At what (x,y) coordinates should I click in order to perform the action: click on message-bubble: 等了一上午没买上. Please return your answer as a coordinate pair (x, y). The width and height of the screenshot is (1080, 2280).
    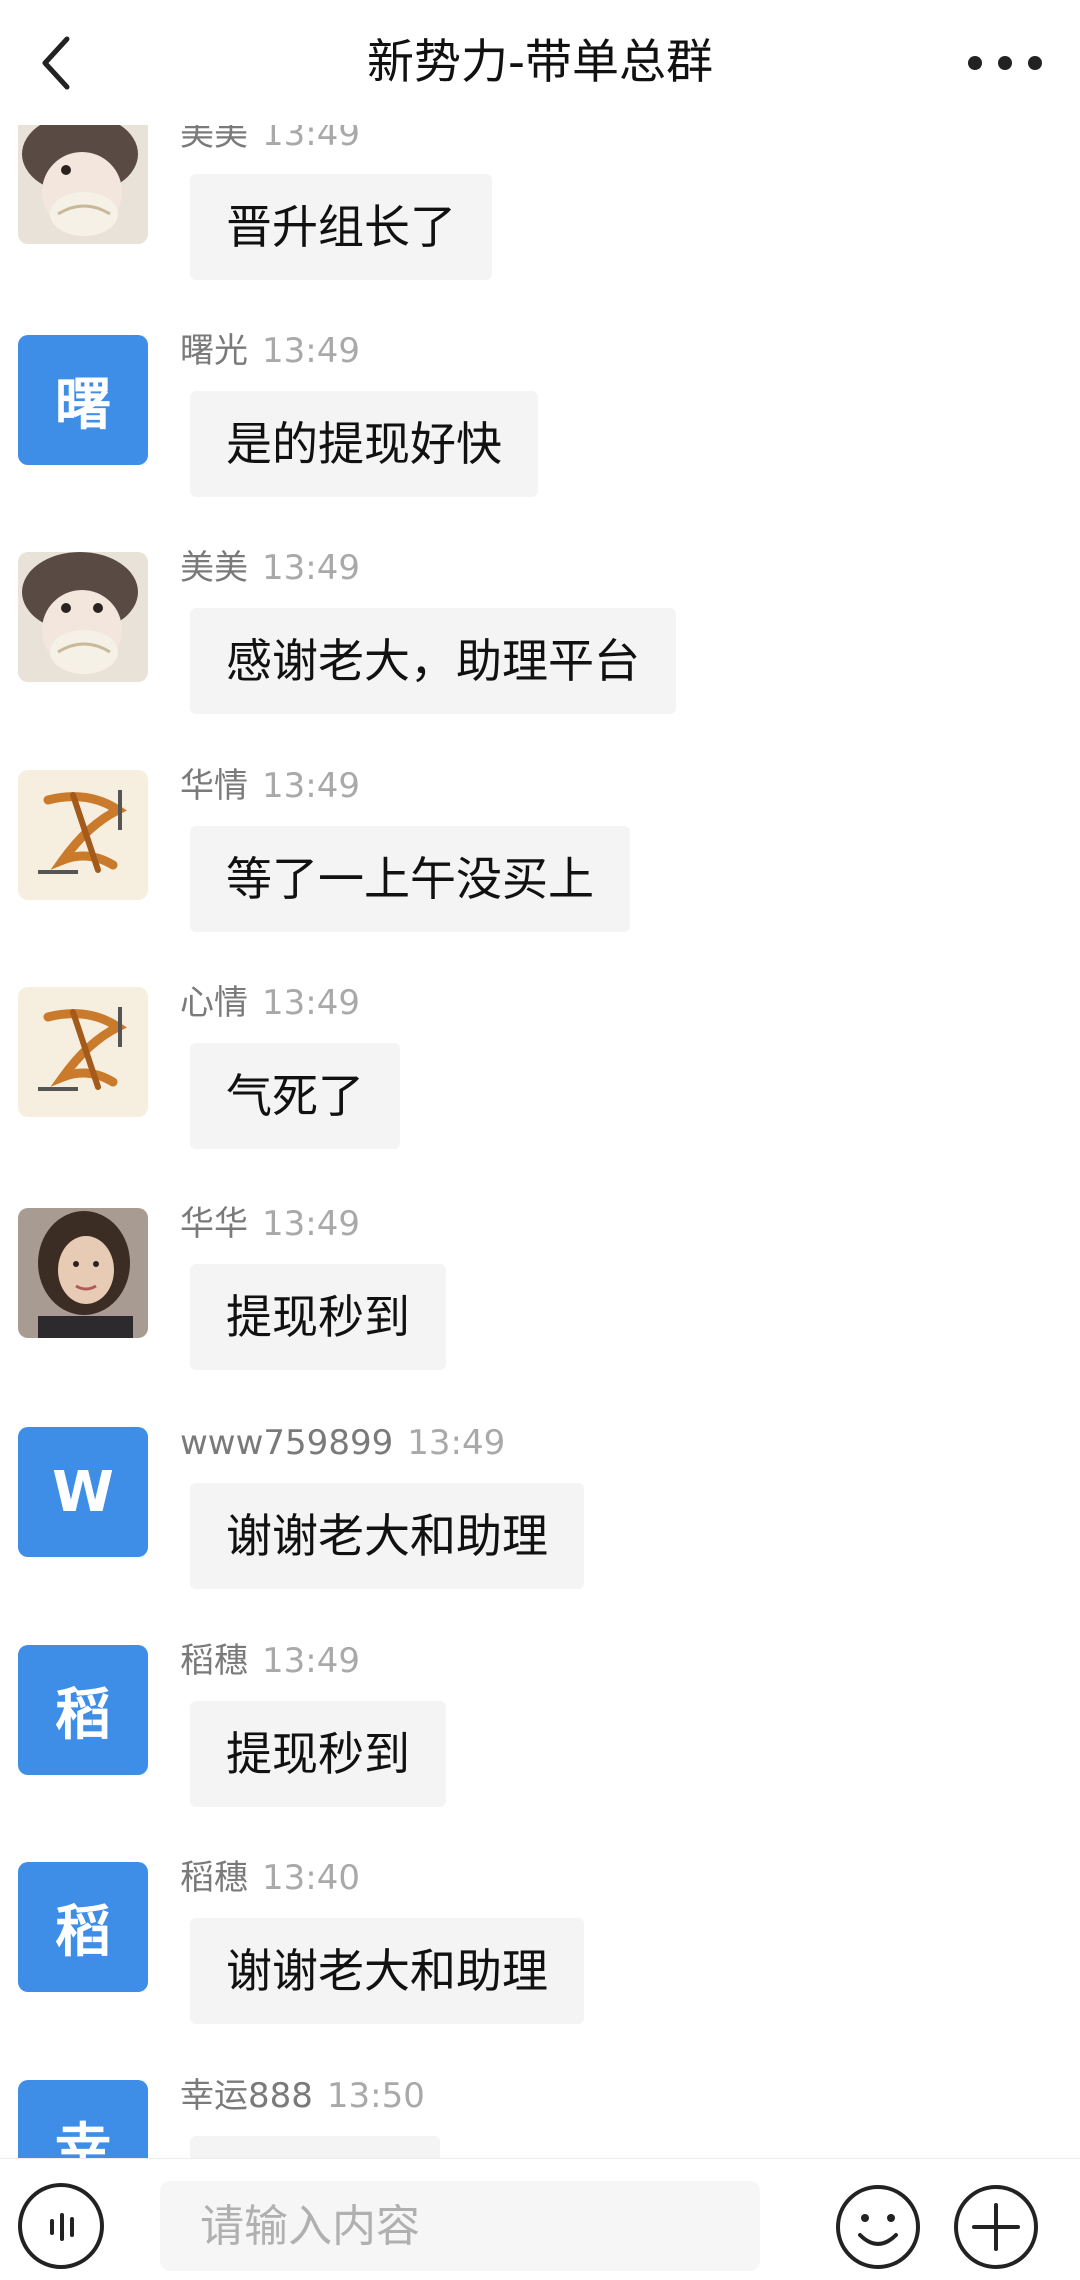
    Looking at the image, I should click on (410, 879).